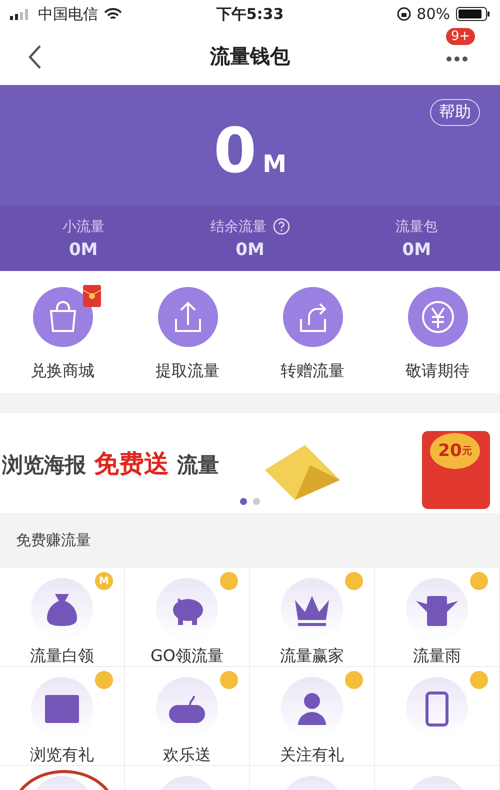 The height and width of the screenshot is (790, 500). Describe the element at coordinates (62, 656) in the screenshot. I see `feature-label: 流量白领` at that location.